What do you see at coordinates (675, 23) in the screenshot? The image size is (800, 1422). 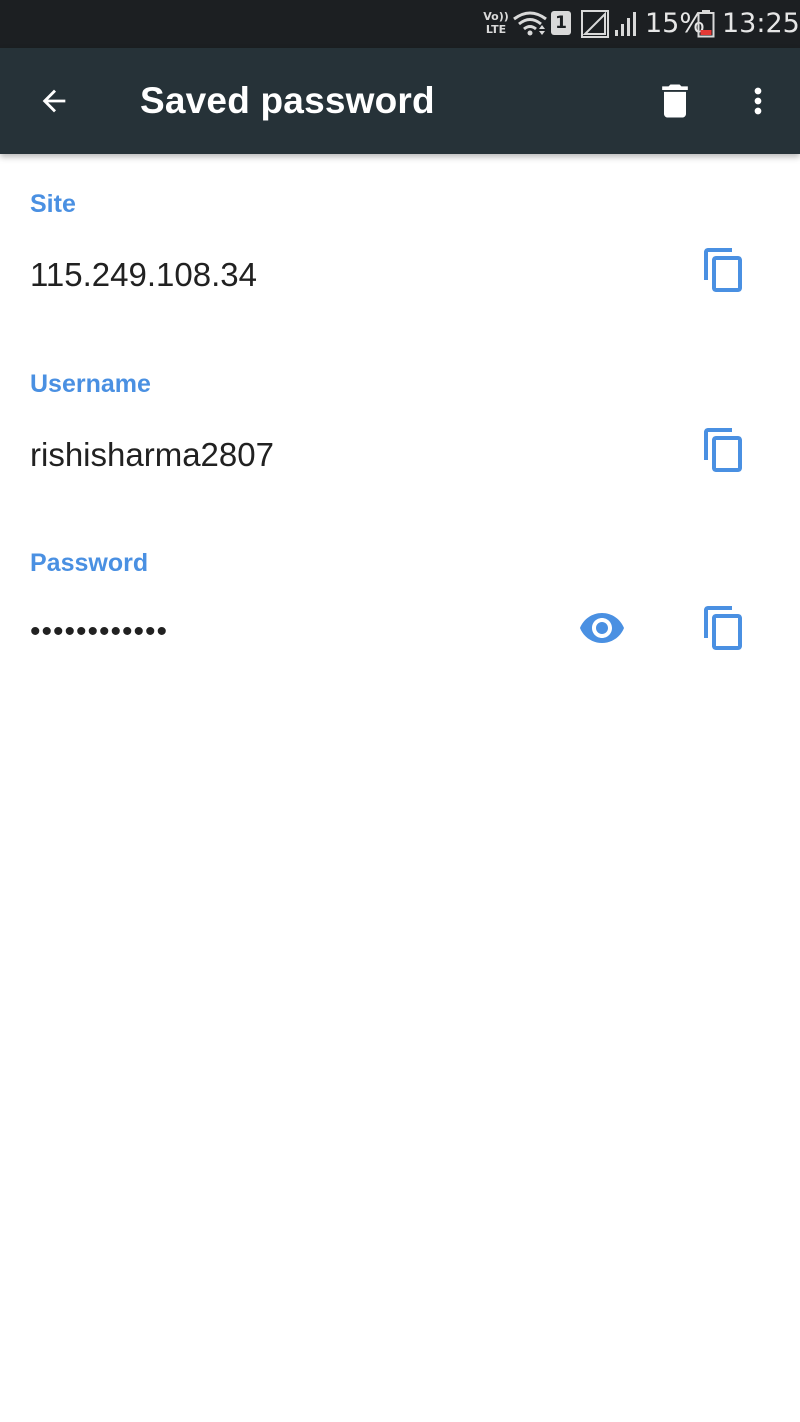 I see `battery-percent: 15%` at bounding box center [675, 23].